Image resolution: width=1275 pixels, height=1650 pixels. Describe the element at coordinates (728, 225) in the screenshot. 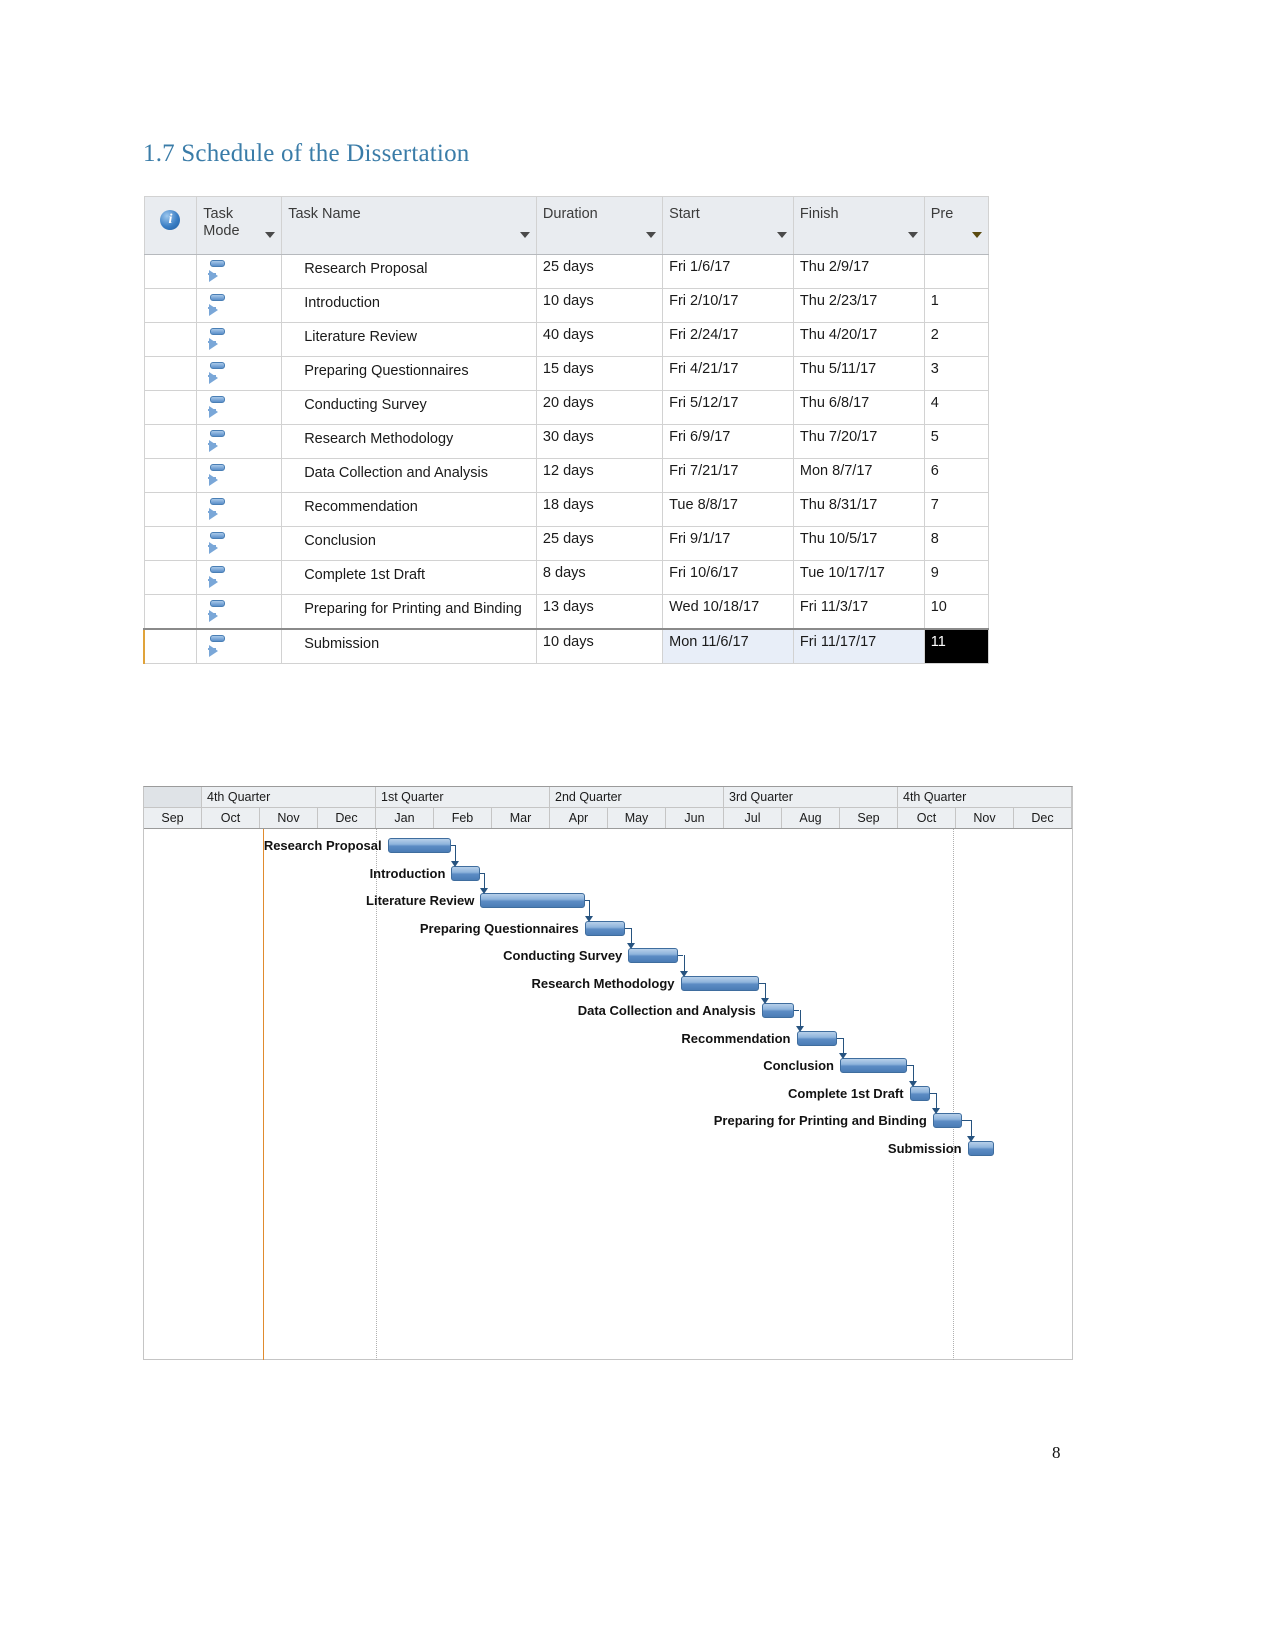

I see `column-header-start: Start` at that location.